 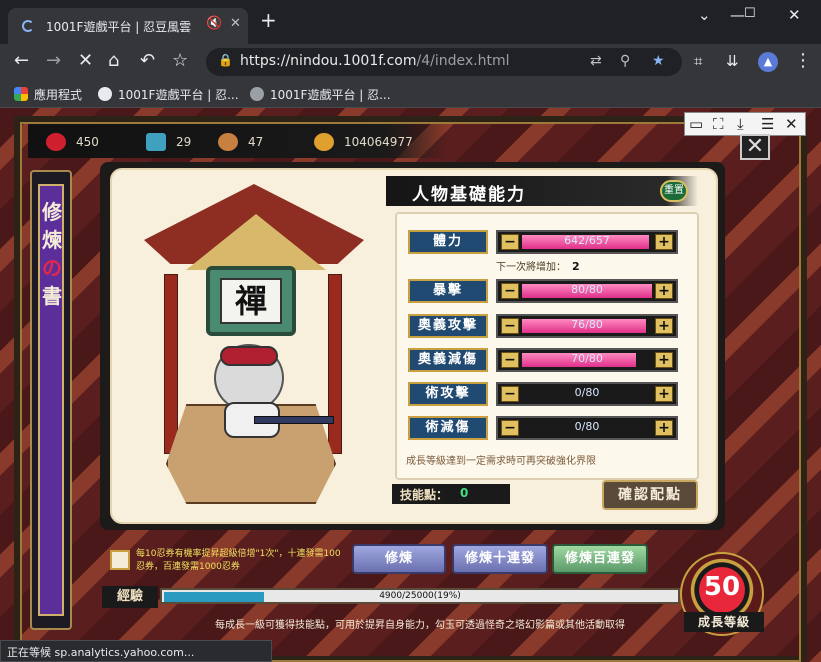 What do you see at coordinates (464, 493) in the screenshot?
I see `skill-points-value: 0` at bounding box center [464, 493].